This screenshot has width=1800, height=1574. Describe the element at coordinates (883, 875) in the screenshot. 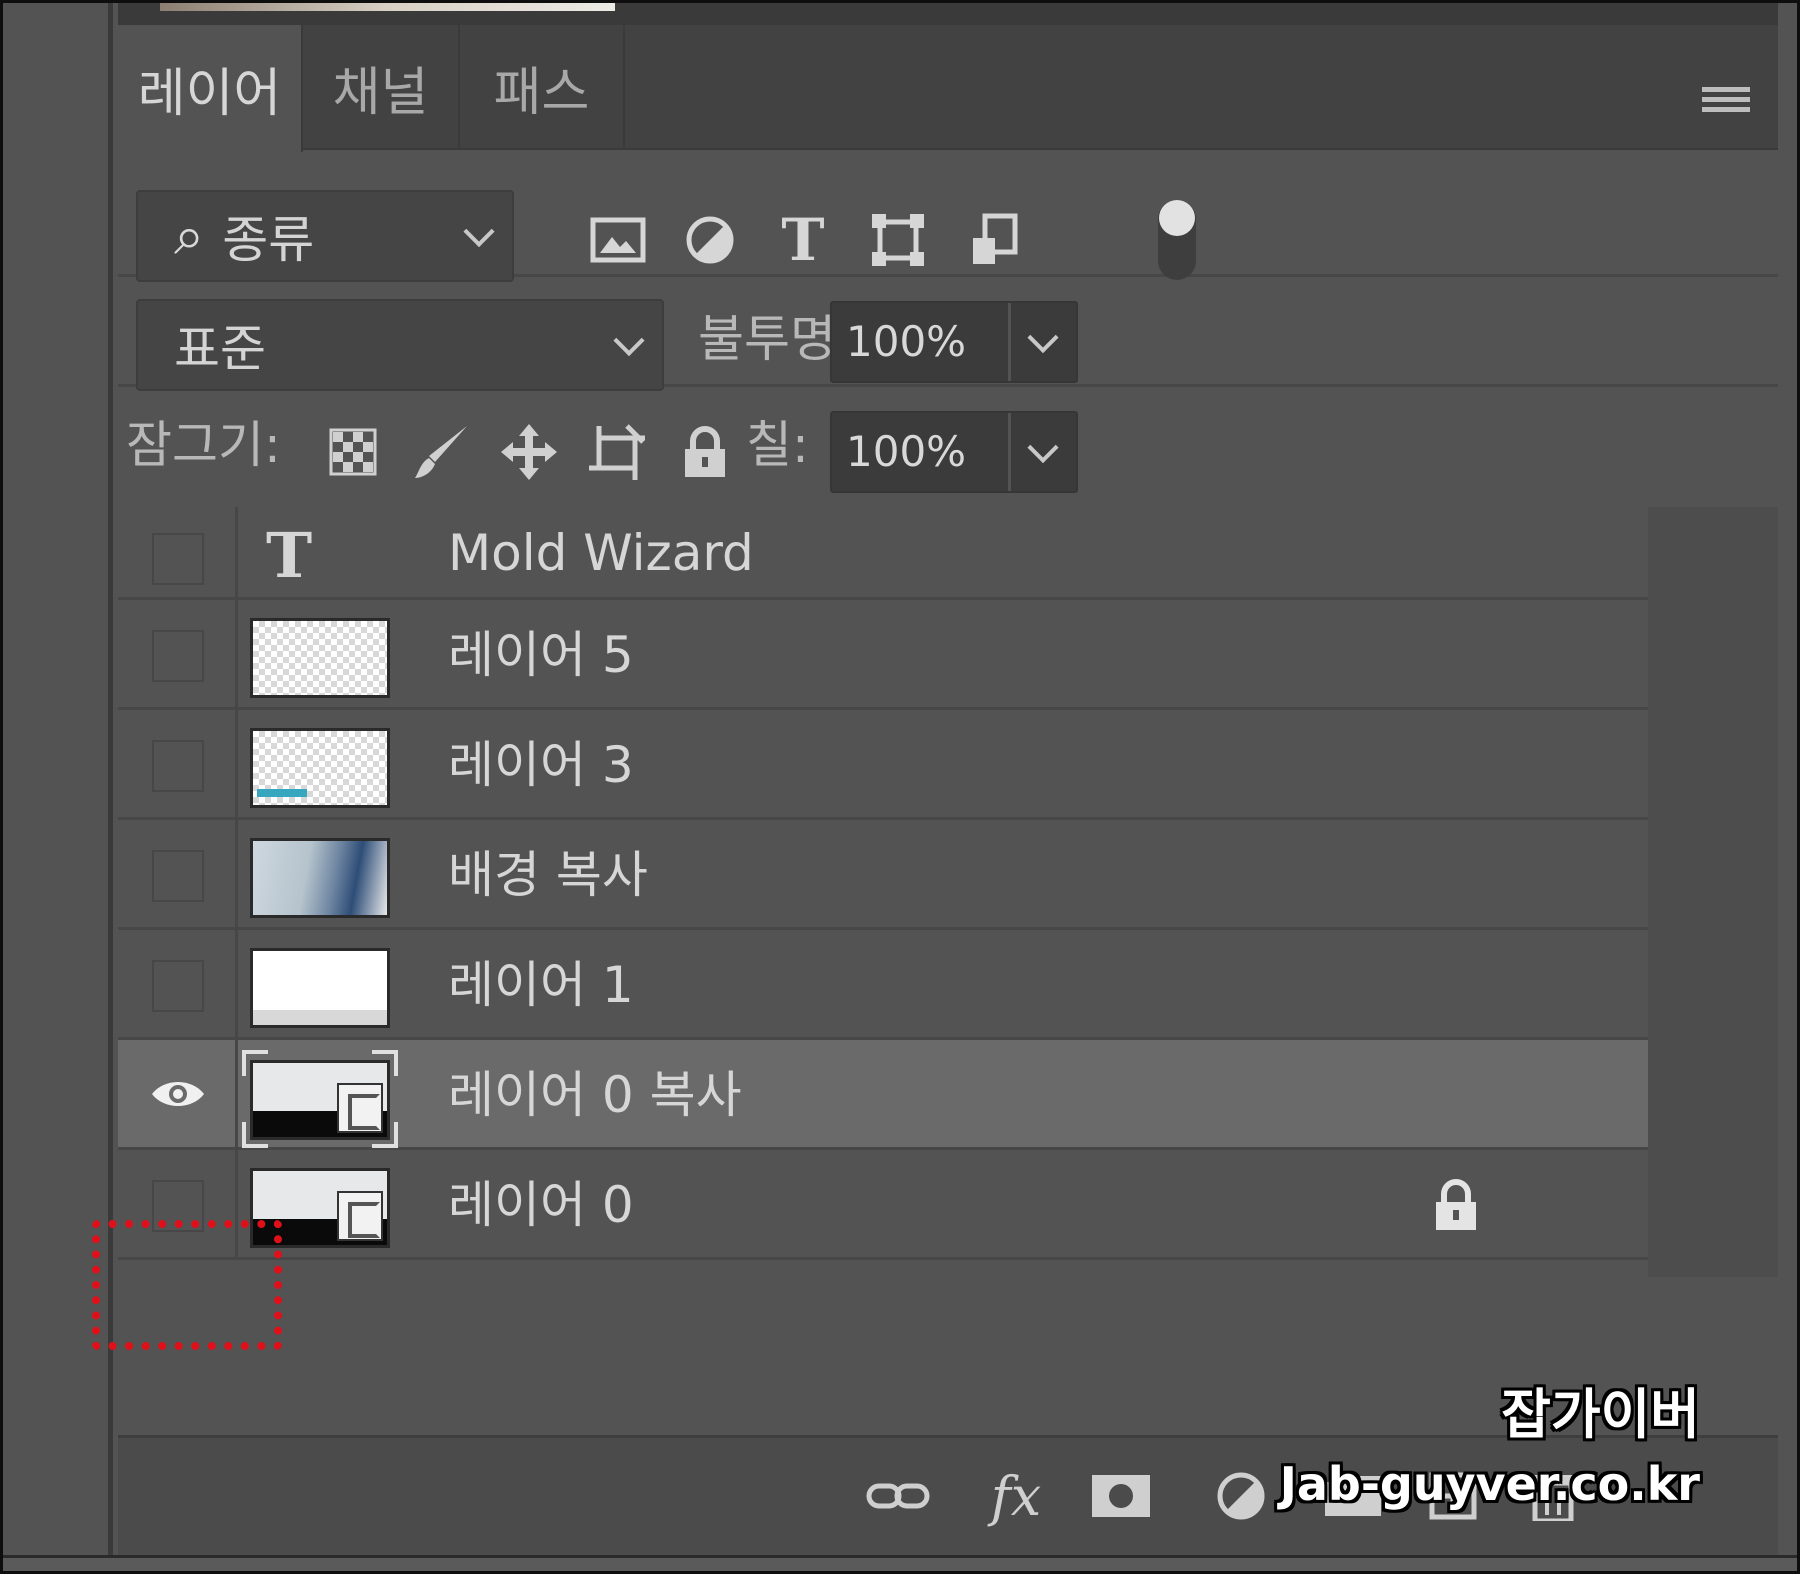

I see `layer-row-background-copy: 배경 복사` at that location.